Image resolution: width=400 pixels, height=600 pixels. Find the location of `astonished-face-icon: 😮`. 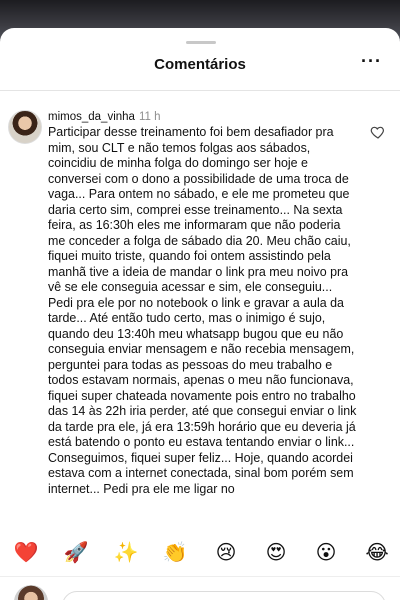

astonished-face-icon: 😮 is located at coordinates (326, 552).